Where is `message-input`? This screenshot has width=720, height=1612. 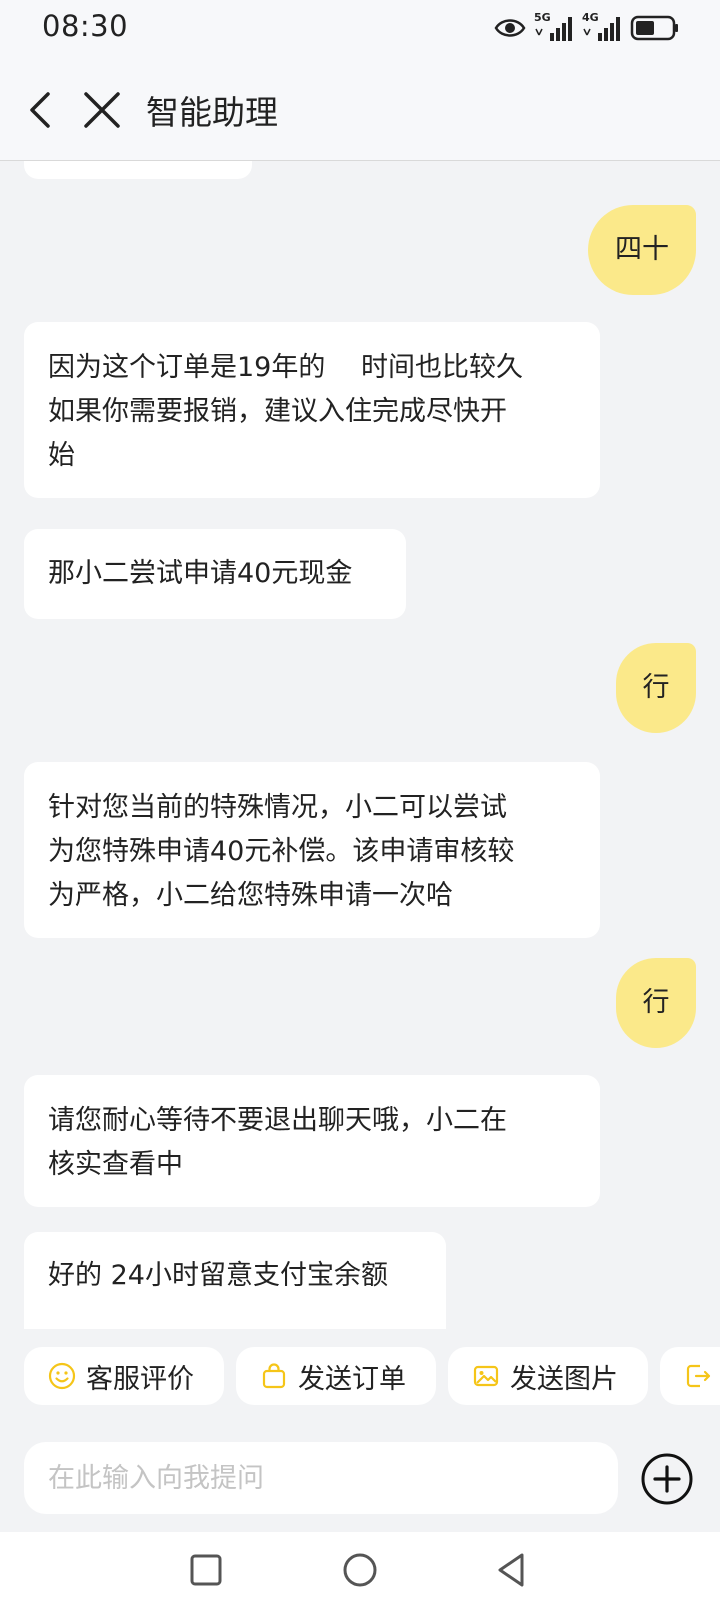 message-input is located at coordinates (321, 1478).